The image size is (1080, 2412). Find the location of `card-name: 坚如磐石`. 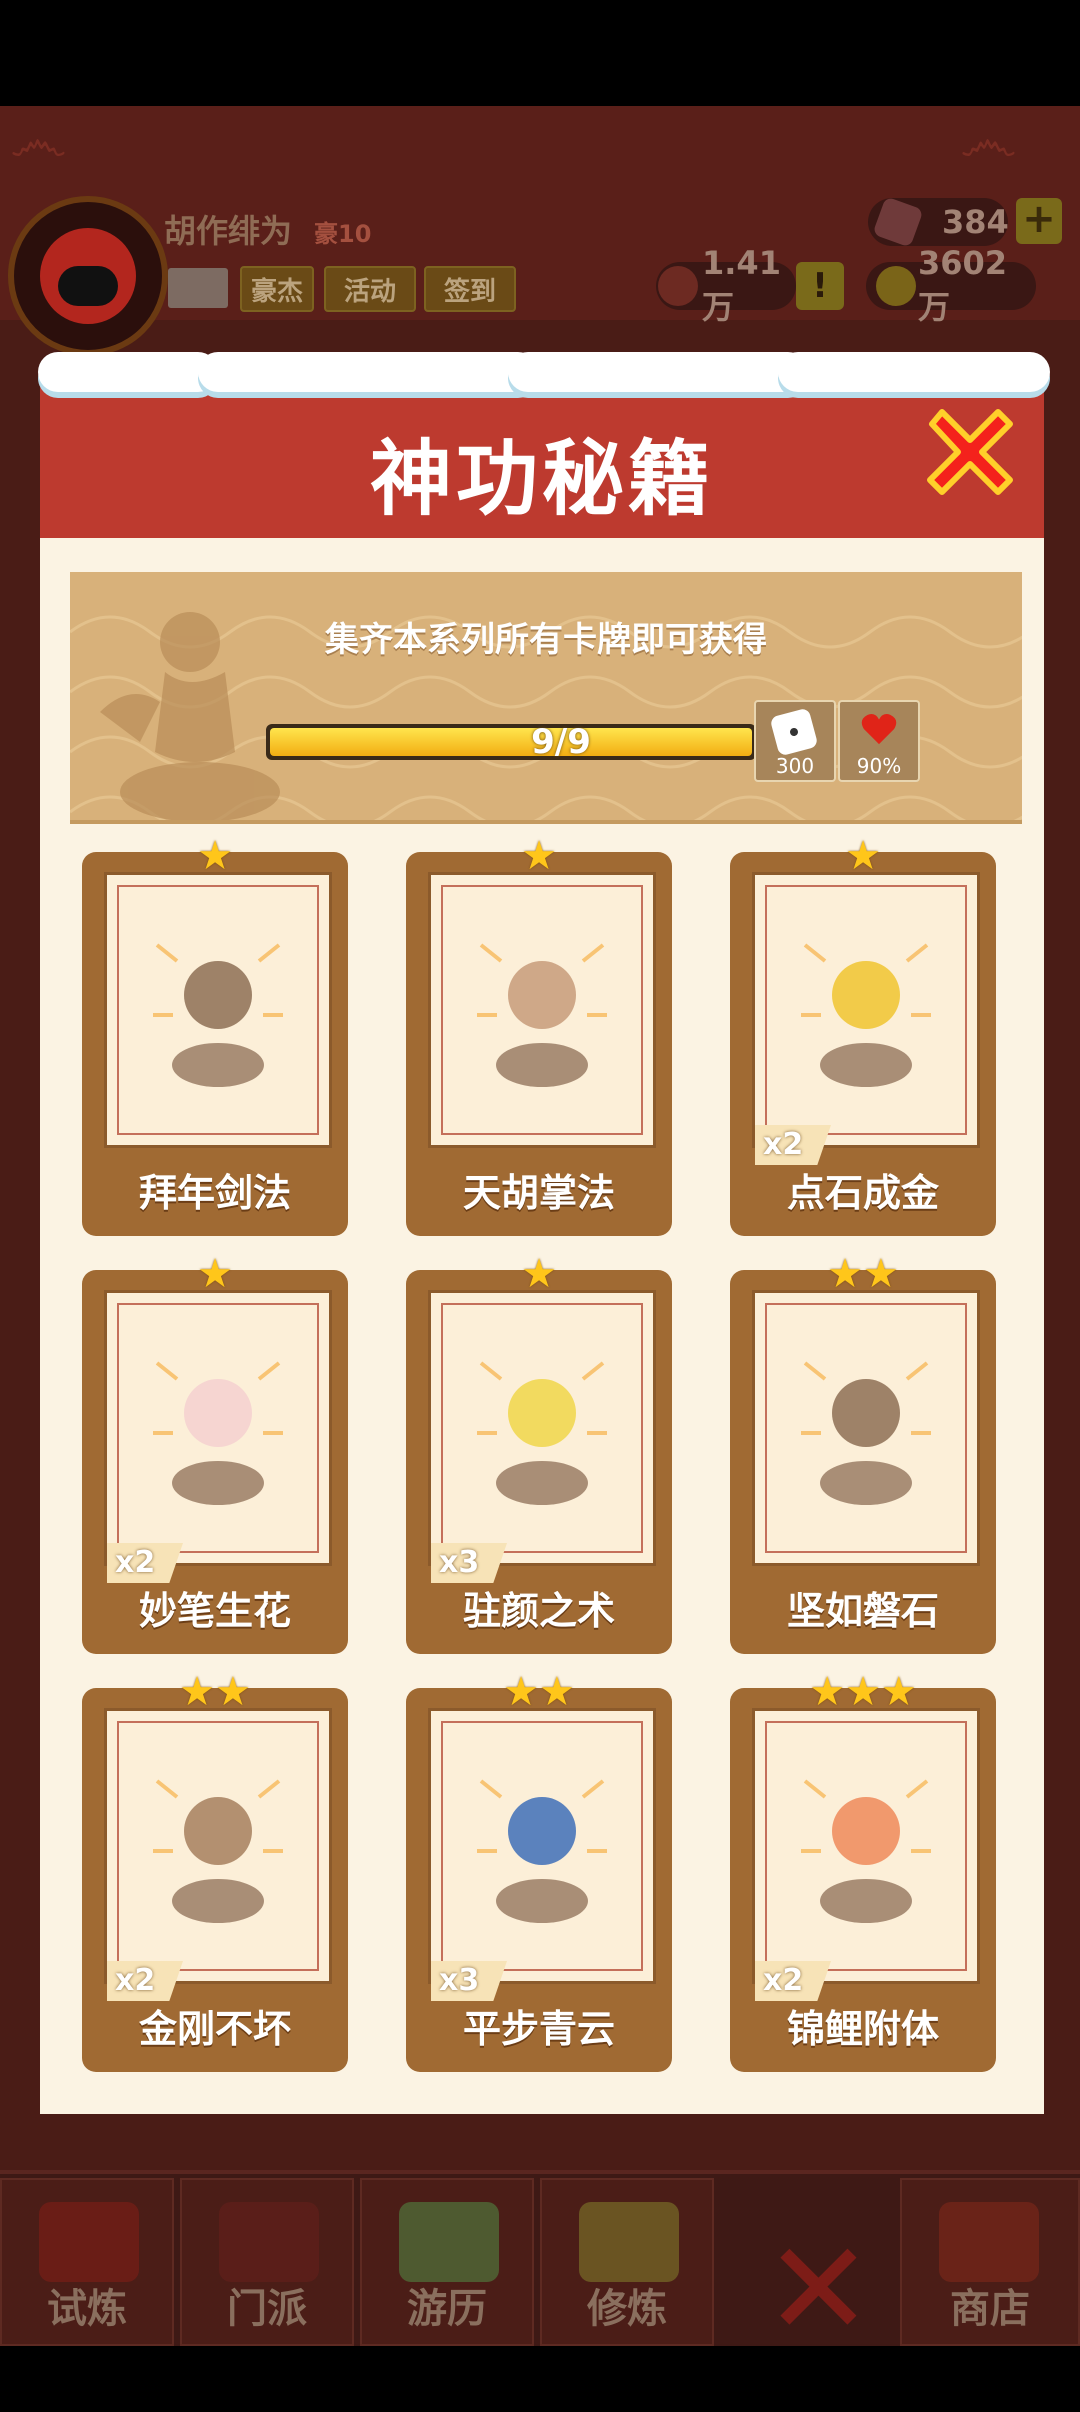

card-name: 坚如磐石 is located at coordinates (862, 1611).